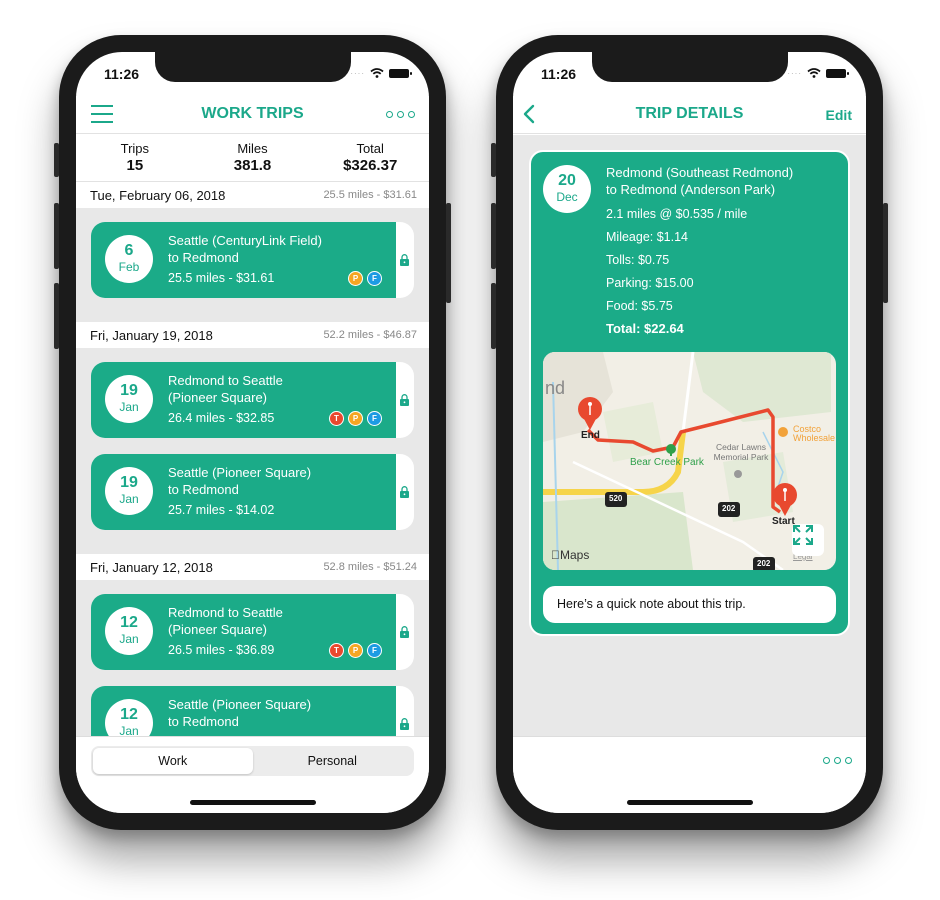 This screenshot has width=940, height=900. What do you see at coordinates (151, 567) in the screenshot?
I see `day-date: Fri, January 12, 2018` at bounding box center [151, 567].